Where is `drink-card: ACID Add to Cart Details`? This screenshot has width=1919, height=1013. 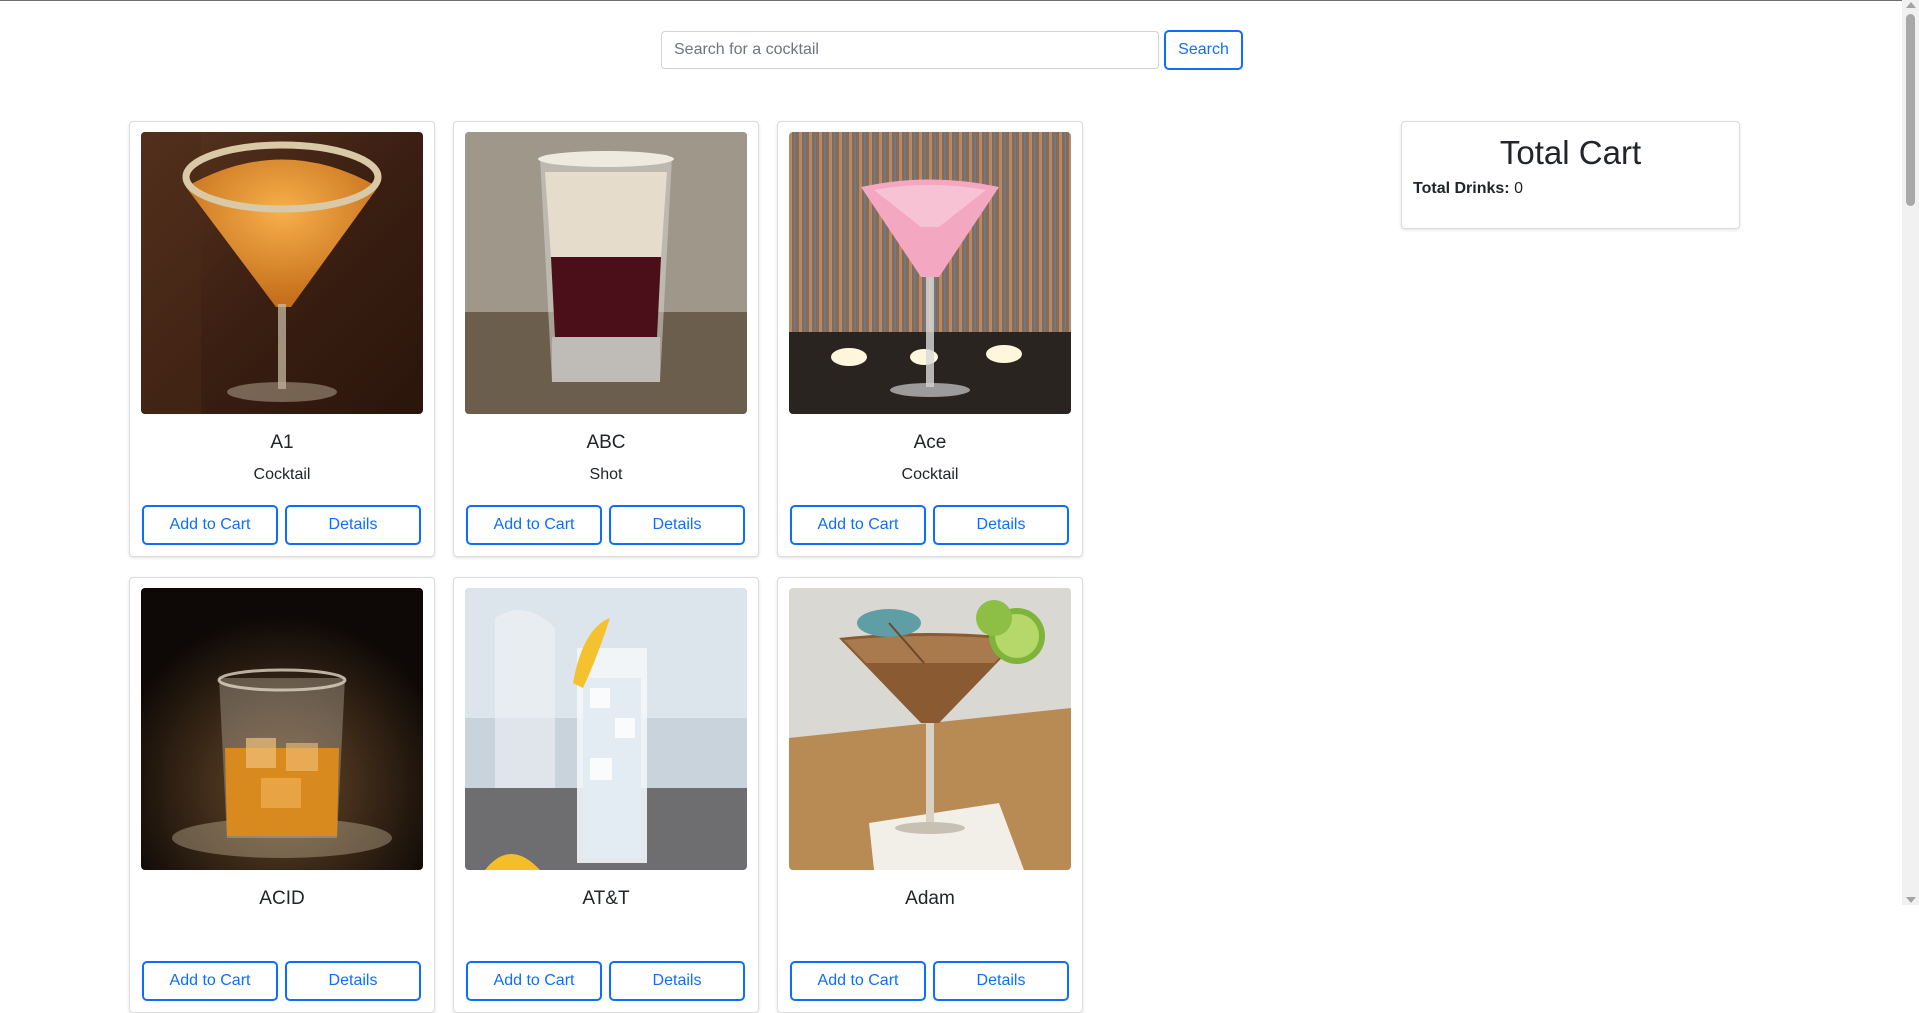
drink-card: ACID Add to Cart Details is located at coordinates (282, 795).